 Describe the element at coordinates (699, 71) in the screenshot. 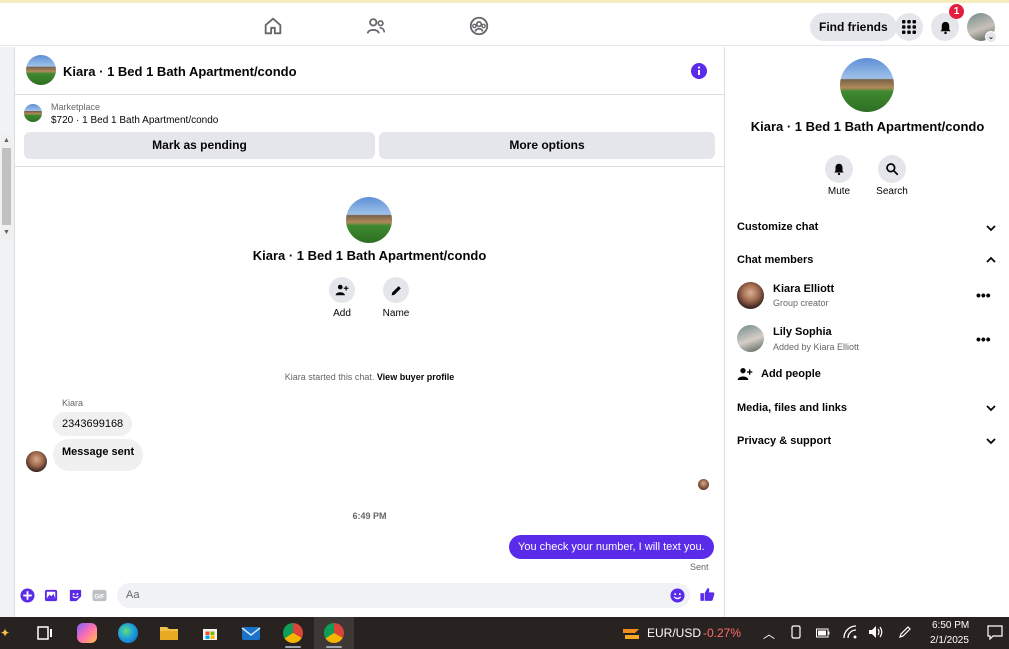

I see `info-icon` at that location.